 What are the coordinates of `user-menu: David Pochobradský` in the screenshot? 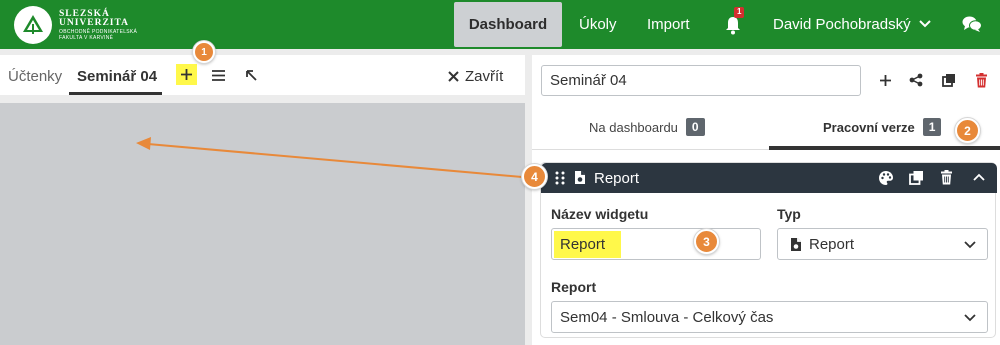 It's located at (842, 24).